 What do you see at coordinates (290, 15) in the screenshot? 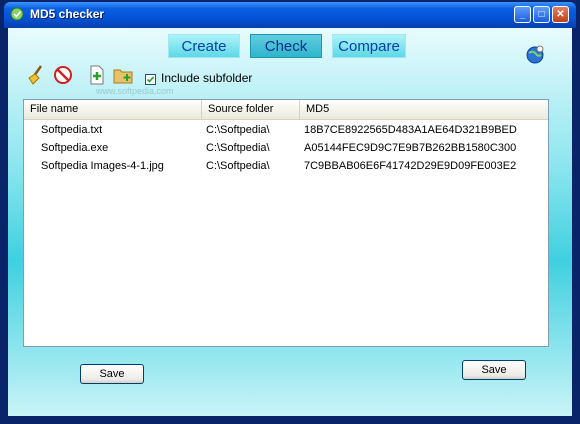
I see `title-bar: MD5 checker _ □ ✕` at bounding box center [290, 15].